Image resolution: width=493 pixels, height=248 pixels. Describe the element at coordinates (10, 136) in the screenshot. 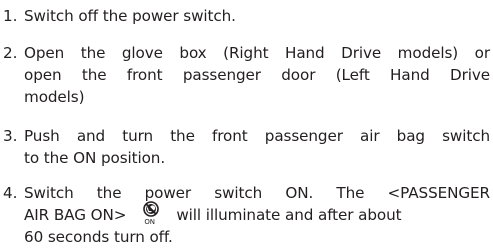

I see `step-3-number: 3.` at that location.